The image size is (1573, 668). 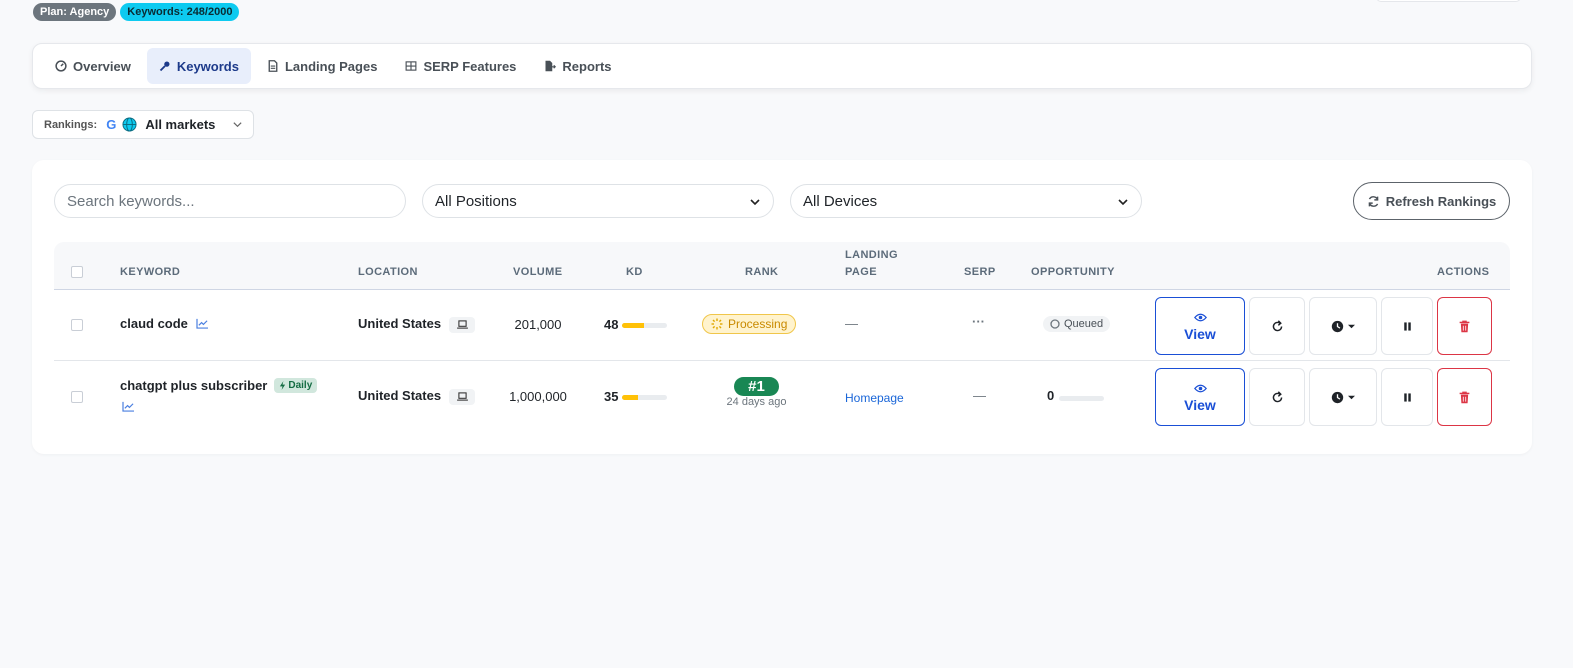 What do you see at coordinates (717, 324) in the screenshot?
I see `spinner-icon` at bounding box center [717, 324].